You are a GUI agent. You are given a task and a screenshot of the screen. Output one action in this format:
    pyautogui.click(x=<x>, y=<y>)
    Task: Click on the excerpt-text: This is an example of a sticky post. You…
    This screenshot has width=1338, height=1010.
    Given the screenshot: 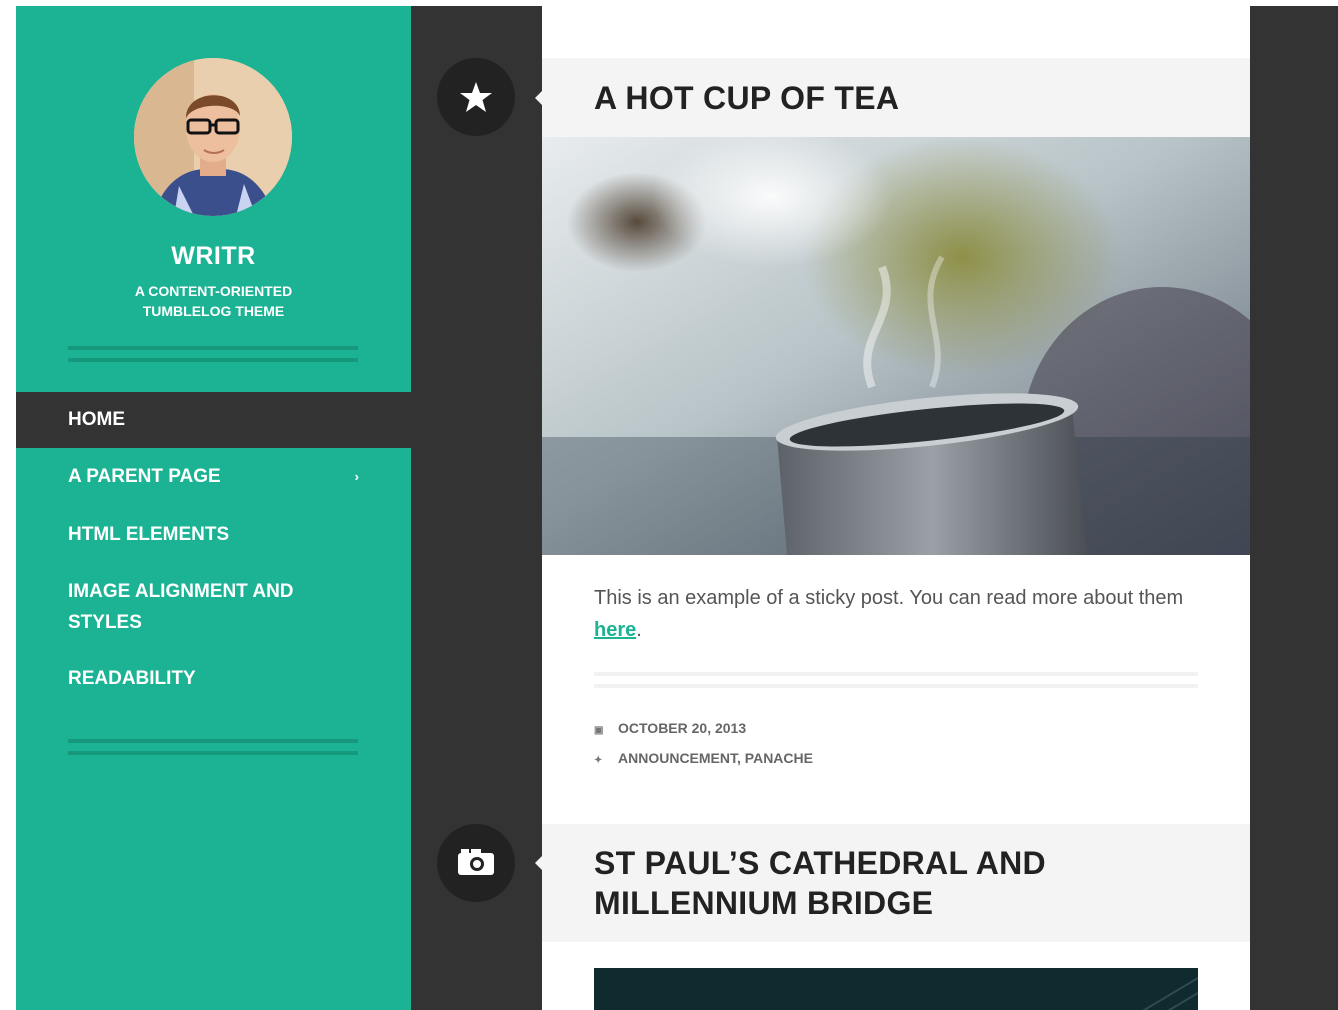 What is the action you would take?
    pyautogui.click(x=889, y=598)
    